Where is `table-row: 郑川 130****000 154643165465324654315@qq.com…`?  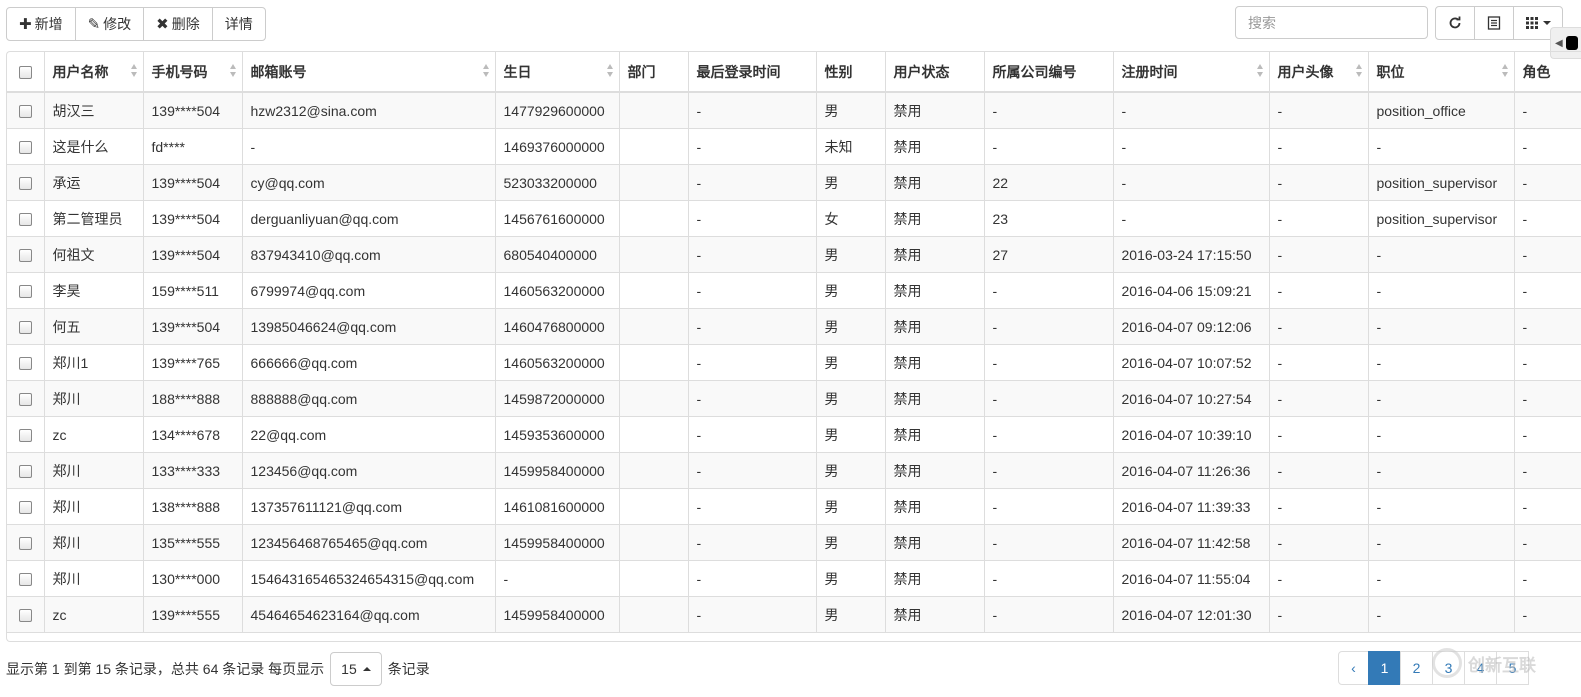 table-row: 郑川 130****000 154643165465324654315@qq.com… is located at coordinates (794, 578).